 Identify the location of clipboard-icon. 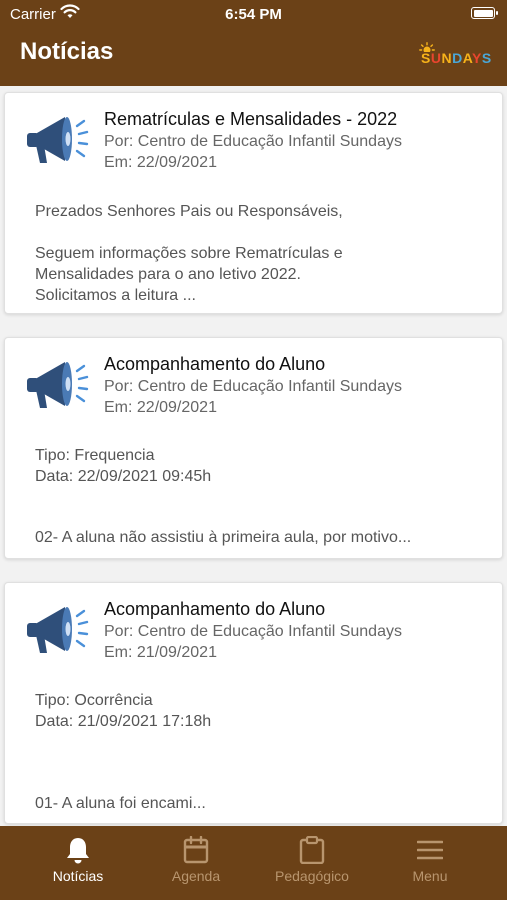
(312, 850).